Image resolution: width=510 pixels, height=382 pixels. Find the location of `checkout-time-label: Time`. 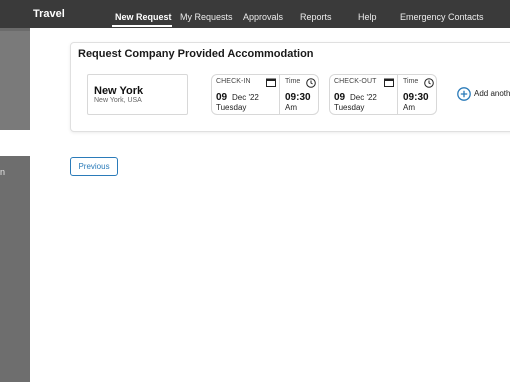

checkout-time-label: Time is located at coordinates (411, 81).